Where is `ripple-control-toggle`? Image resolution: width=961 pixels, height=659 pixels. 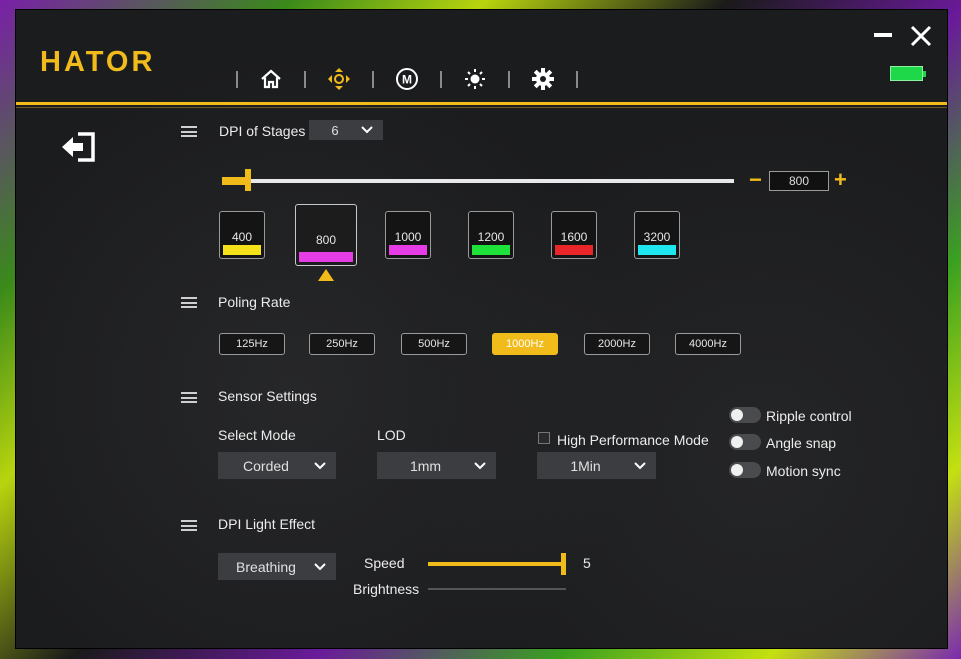 ripple-control-toggle is located at coordinates (745, 415).